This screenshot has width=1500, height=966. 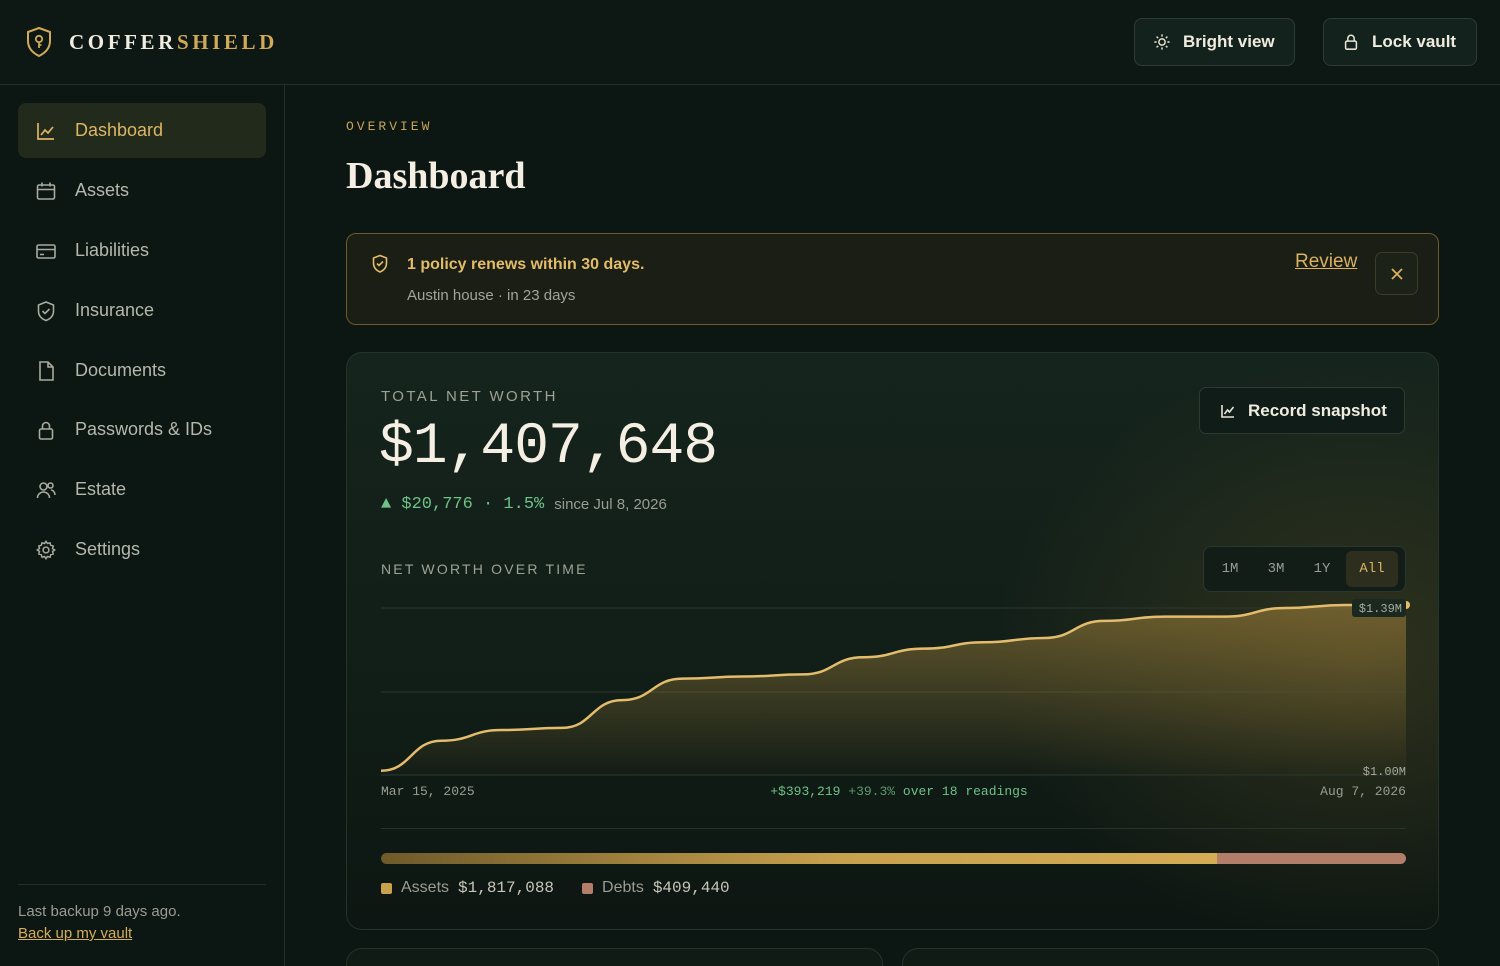 I want to click on lock-vault-button: Lock vault, so click(x=1400, y=42).